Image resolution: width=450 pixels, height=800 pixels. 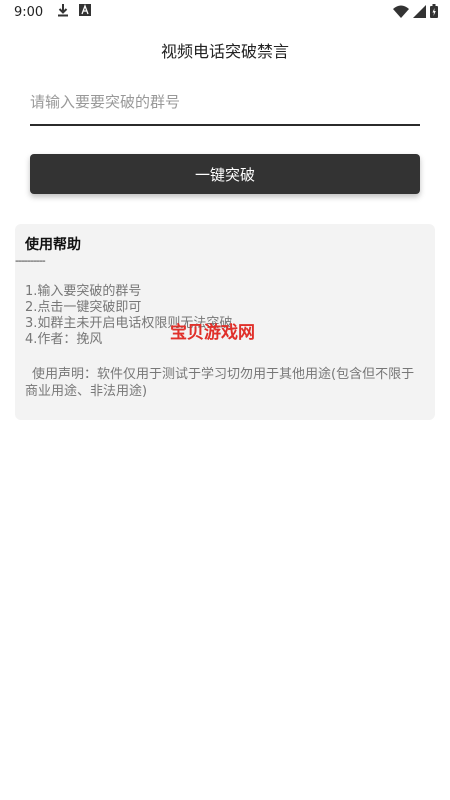 I want to click on help-step: 1.输入要突破的群号, so click(x=83, y=291).